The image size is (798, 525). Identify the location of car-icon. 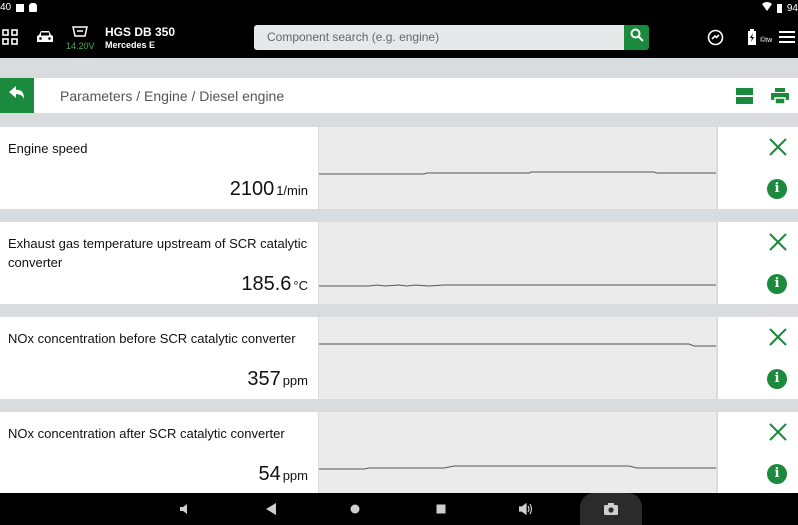
(45, 37).